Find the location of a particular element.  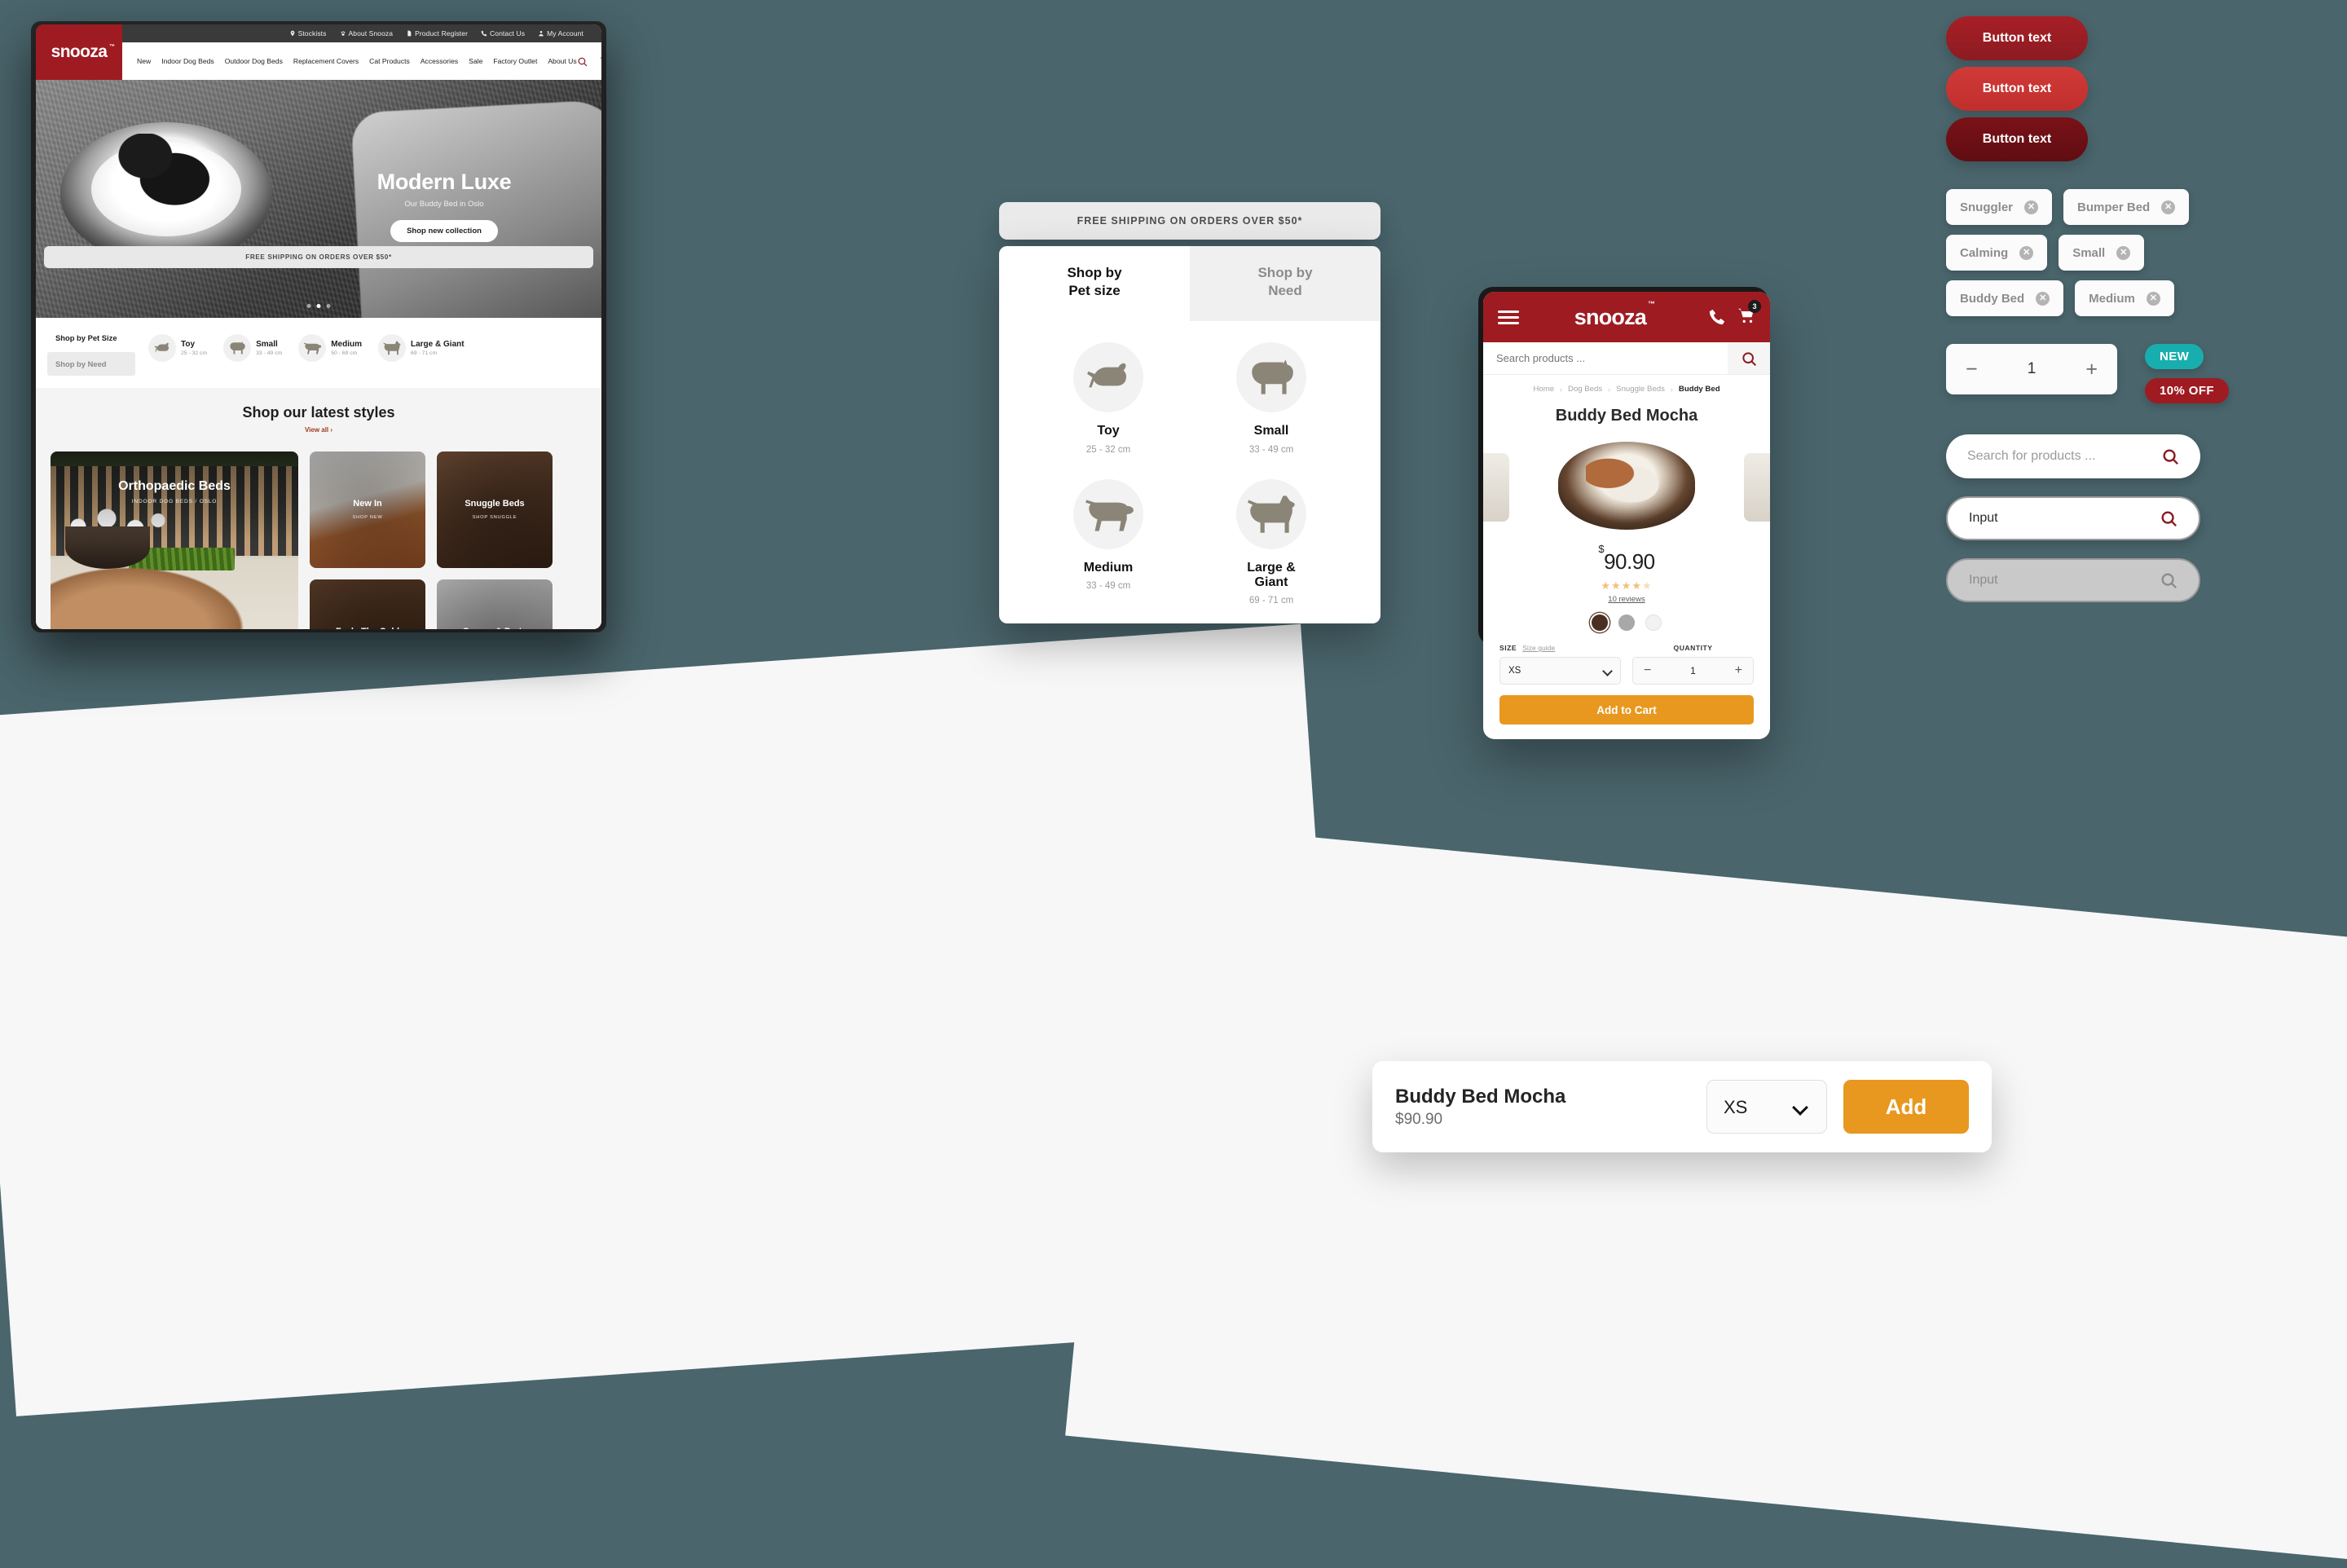

topbar-item-stockists: Stockists is located at coordinates (308, 33).